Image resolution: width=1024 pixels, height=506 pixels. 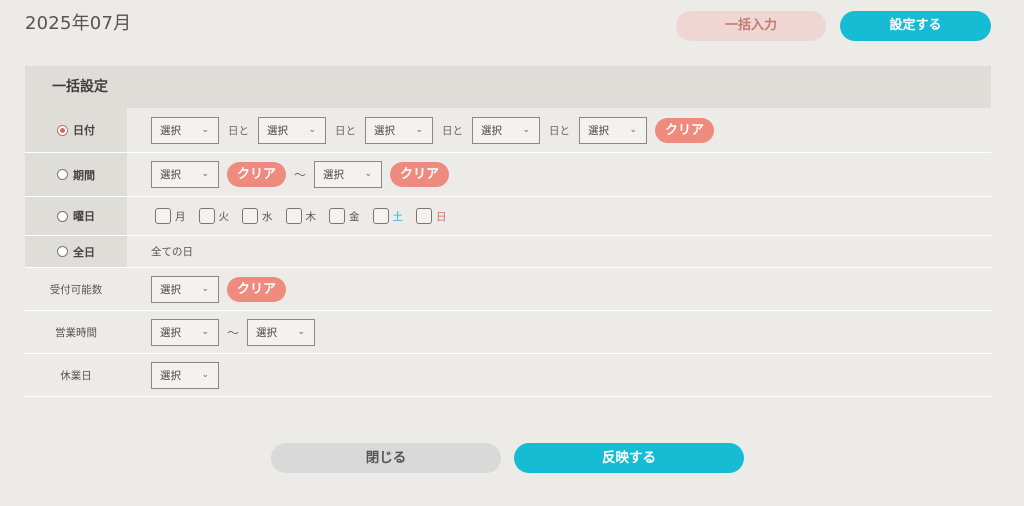 I want to click on day-label: 月, so click(x=180, y=216).